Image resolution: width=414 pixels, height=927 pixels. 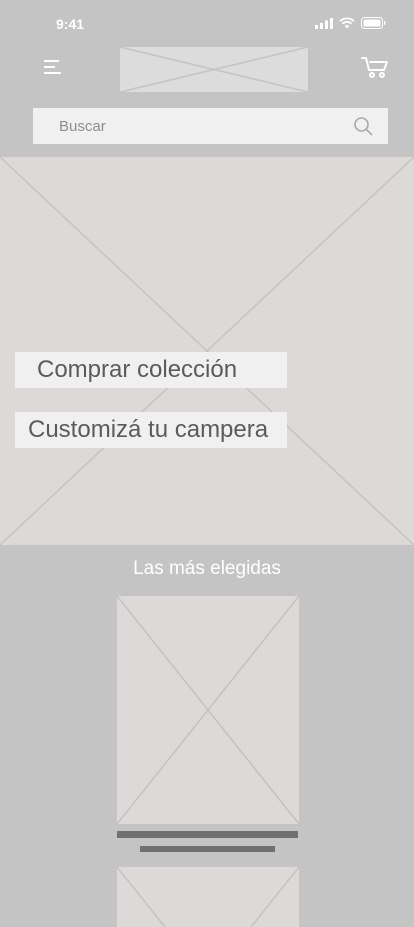 I want to click on menu-button, so click(x=53, y=67).